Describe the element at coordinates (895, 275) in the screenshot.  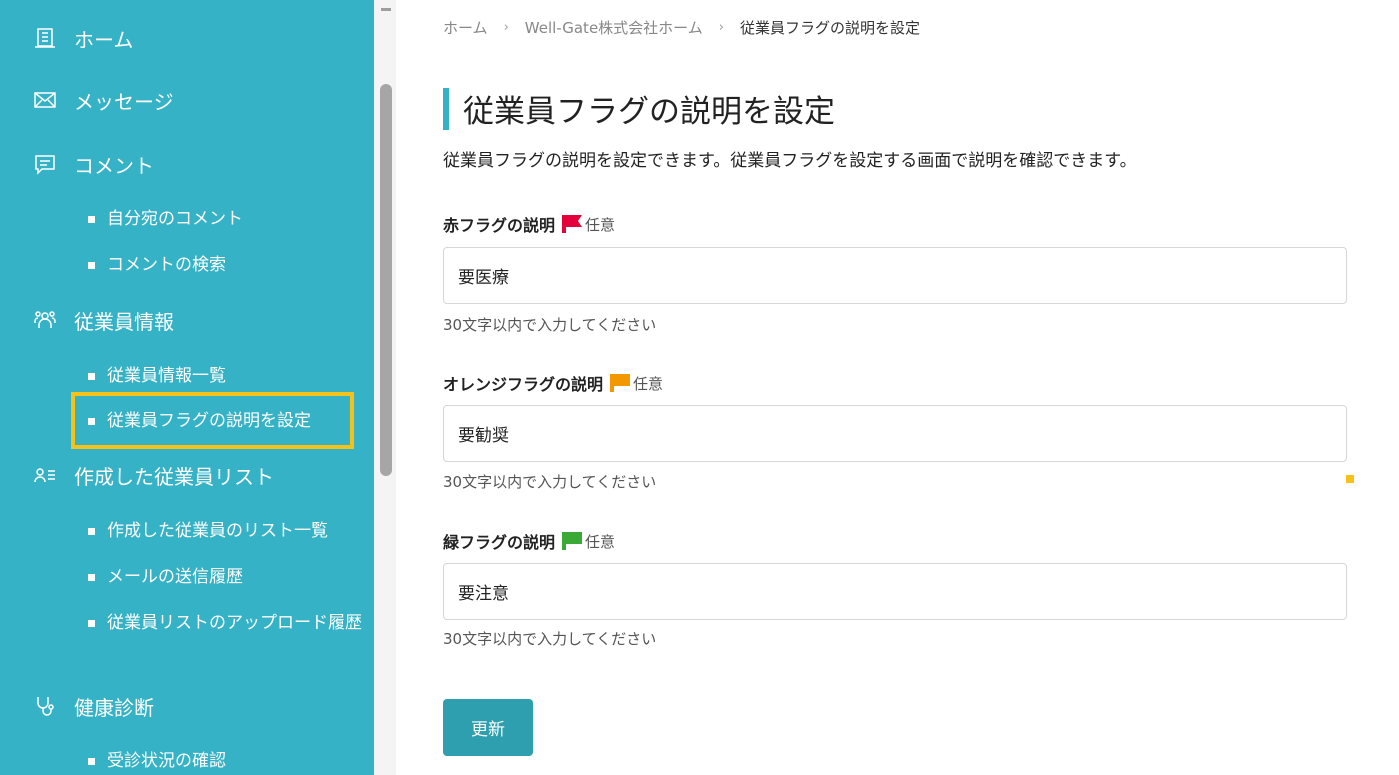
I see `red-flag-input` at that location.